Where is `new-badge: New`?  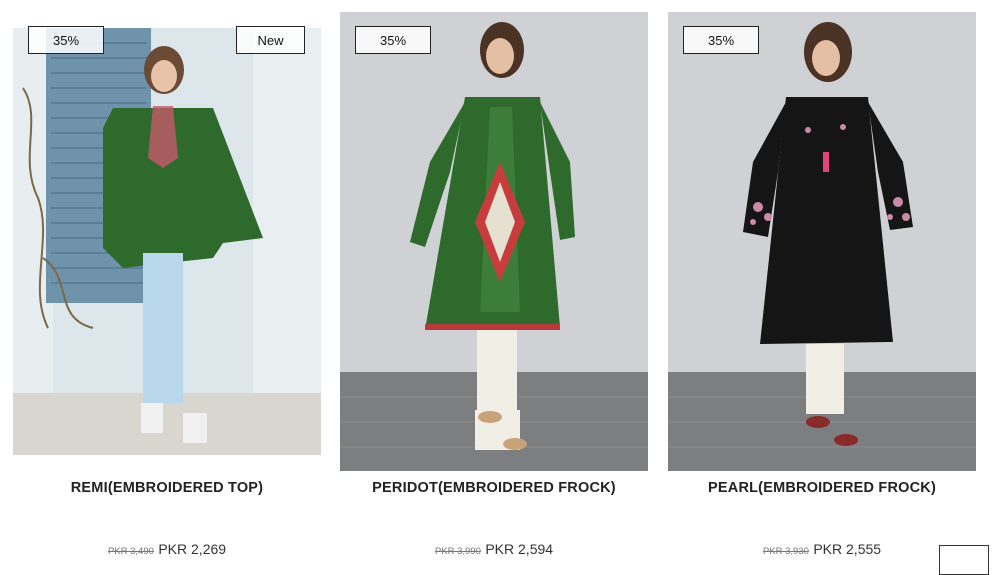 new-badge: New is located at coordinates (270, 40).